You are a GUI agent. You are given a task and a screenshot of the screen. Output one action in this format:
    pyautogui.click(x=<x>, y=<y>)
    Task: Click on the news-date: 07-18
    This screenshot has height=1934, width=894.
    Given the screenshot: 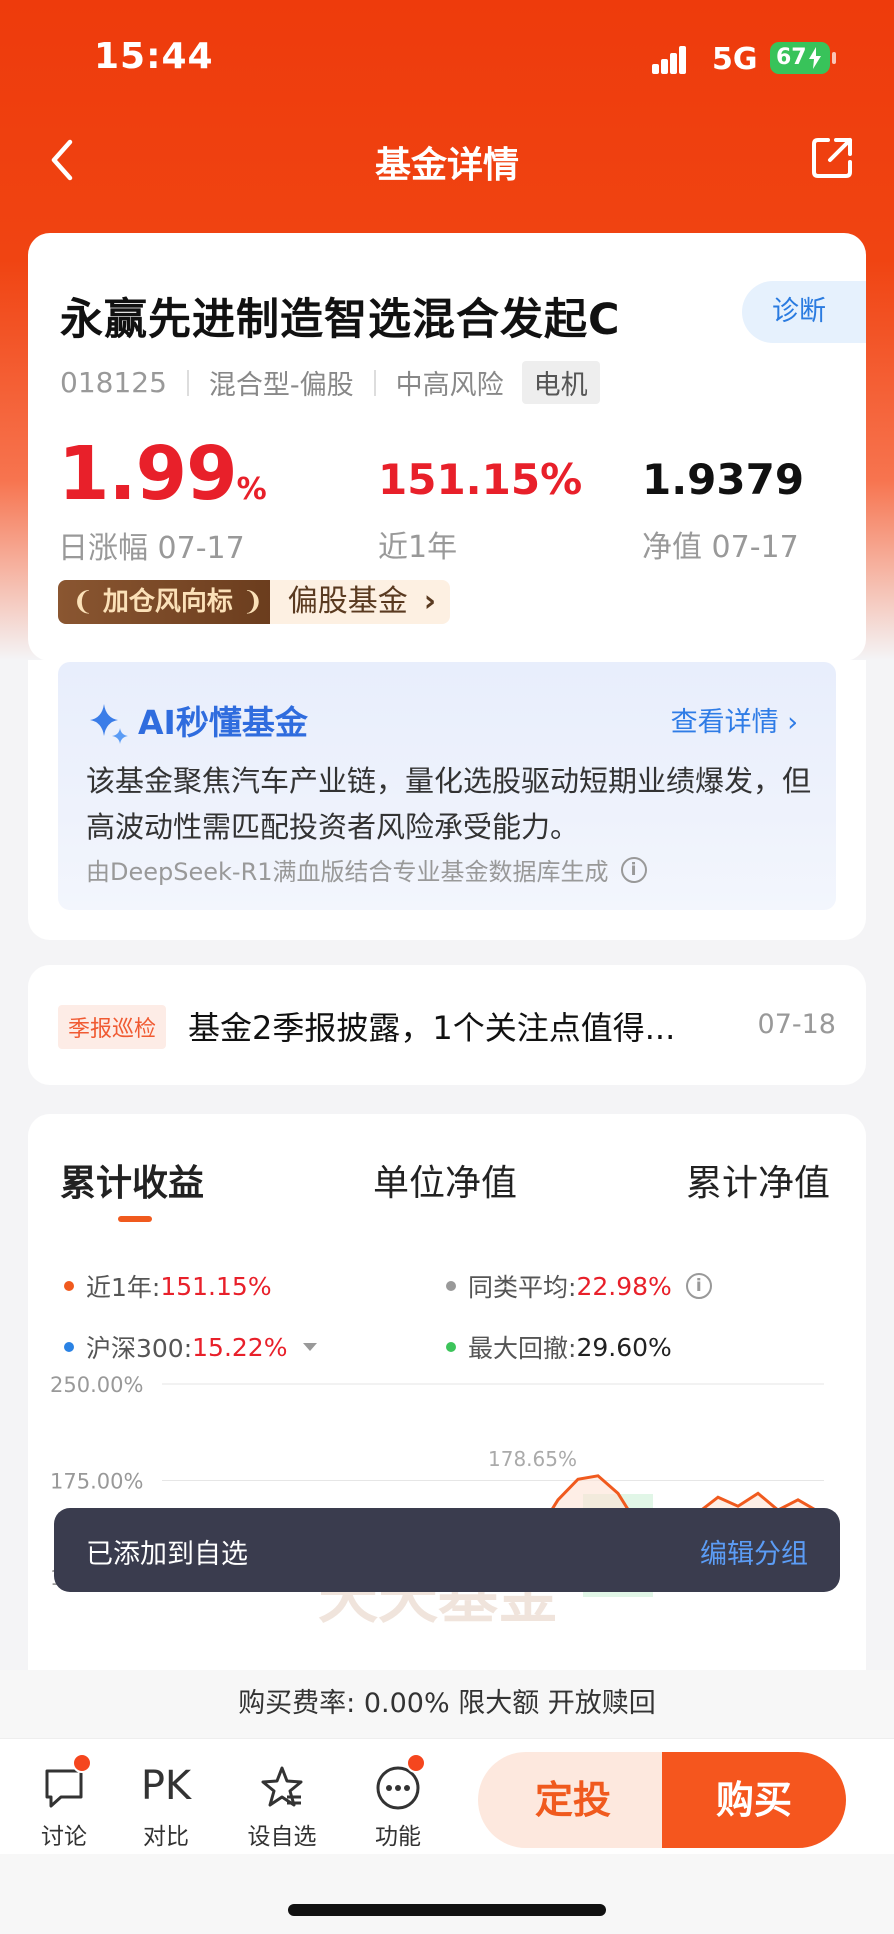 What is the action you would take?
    pyautogui.click(x=796, y=1024)
    